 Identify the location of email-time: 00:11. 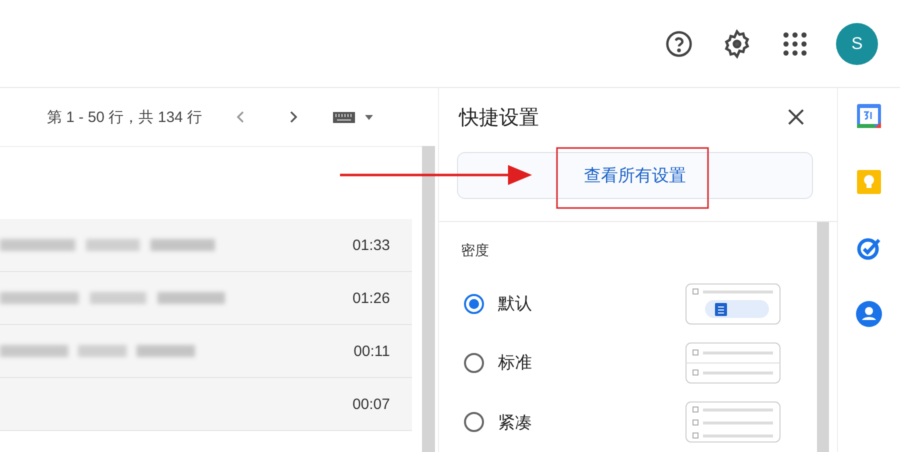
(372, 351).